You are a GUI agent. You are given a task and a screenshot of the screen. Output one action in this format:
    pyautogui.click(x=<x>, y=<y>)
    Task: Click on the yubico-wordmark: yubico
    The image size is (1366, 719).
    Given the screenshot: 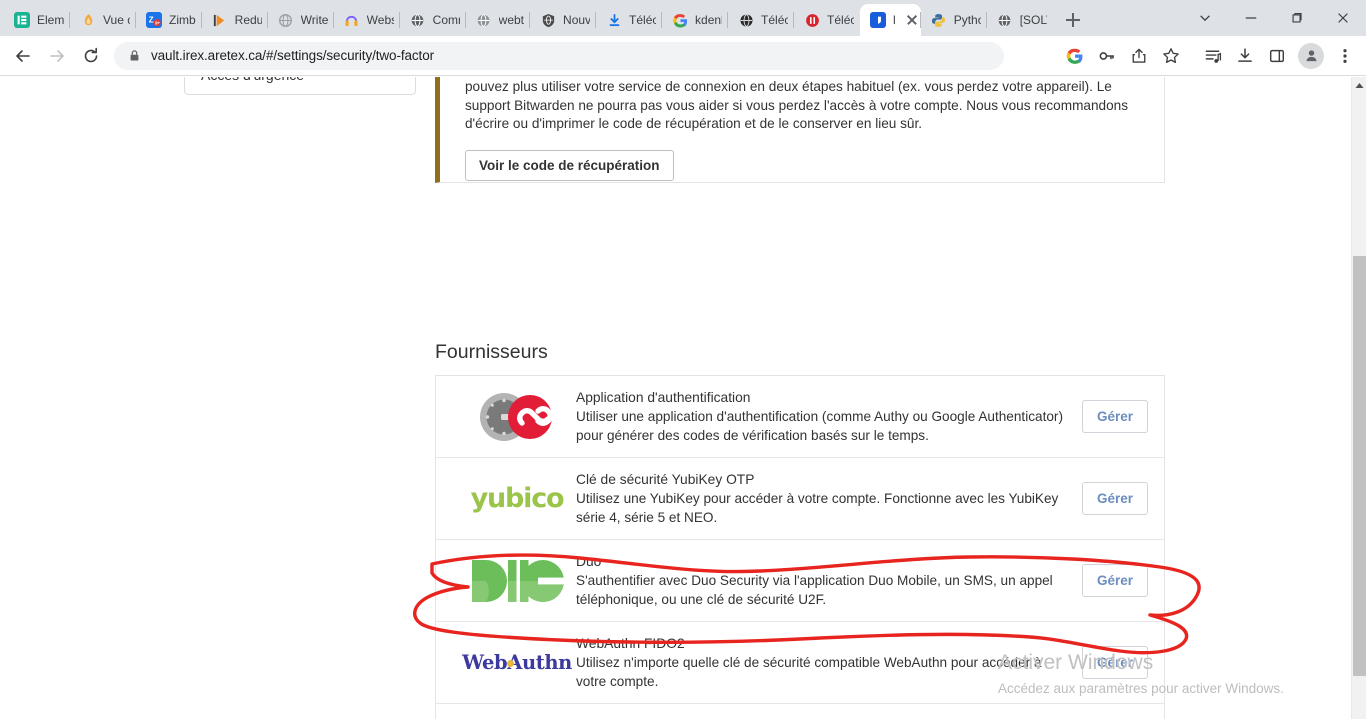 What is the action you would take?
    pyautogui.click(x=517, y=498)
    